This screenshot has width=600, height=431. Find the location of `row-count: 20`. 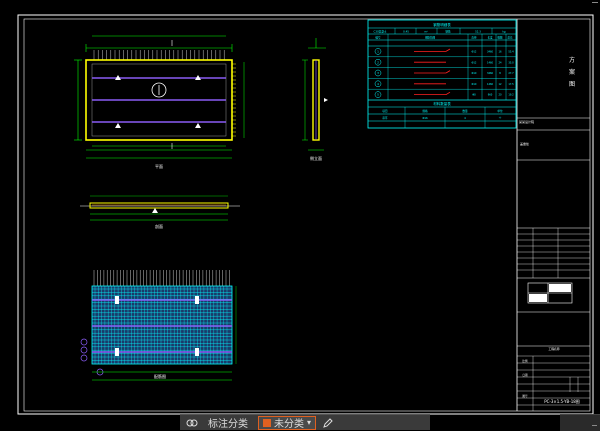

row-count: 20 is located at coordinates (500, 95).